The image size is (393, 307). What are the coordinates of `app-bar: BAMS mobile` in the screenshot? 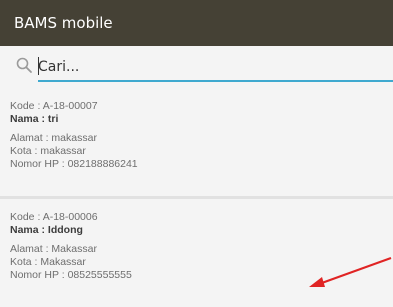 It's located at (196, 23).